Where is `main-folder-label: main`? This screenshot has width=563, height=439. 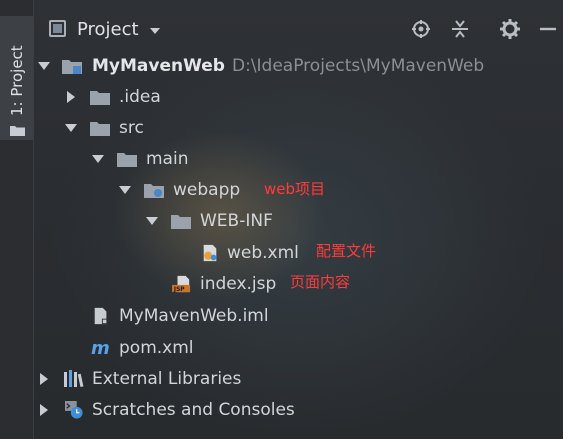
main-folder-label: main is located at coordinates (167, 159).